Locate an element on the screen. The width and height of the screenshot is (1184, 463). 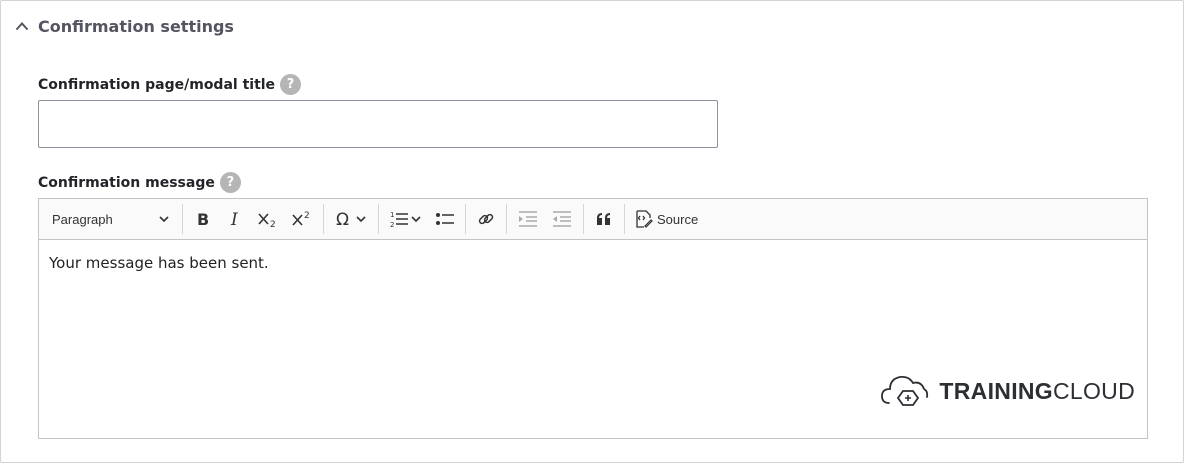
subscript-icon: 2 is located at coordinates (268, 219).